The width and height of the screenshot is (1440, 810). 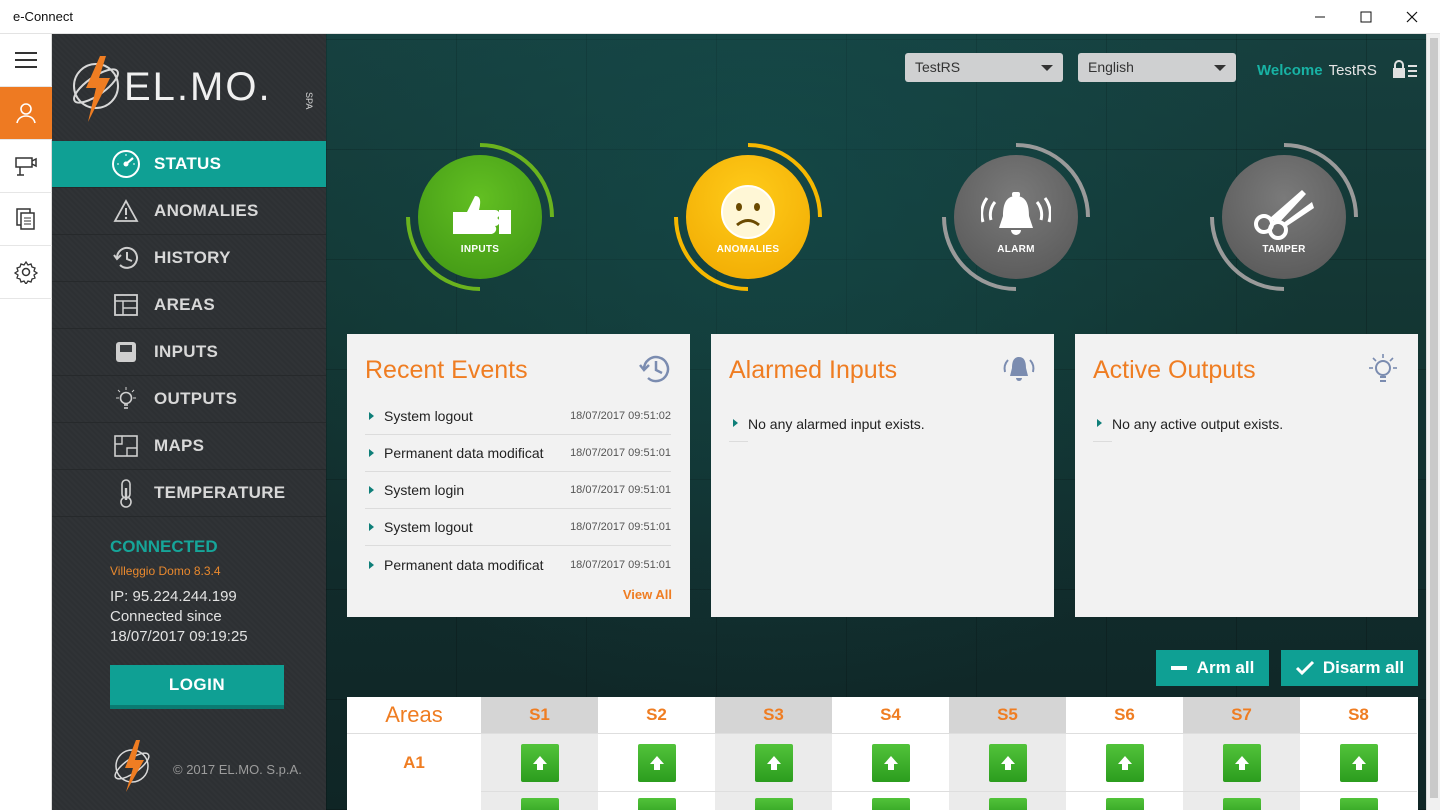 I want to click on chevron-down-icon, so click(x=1220, y=68).